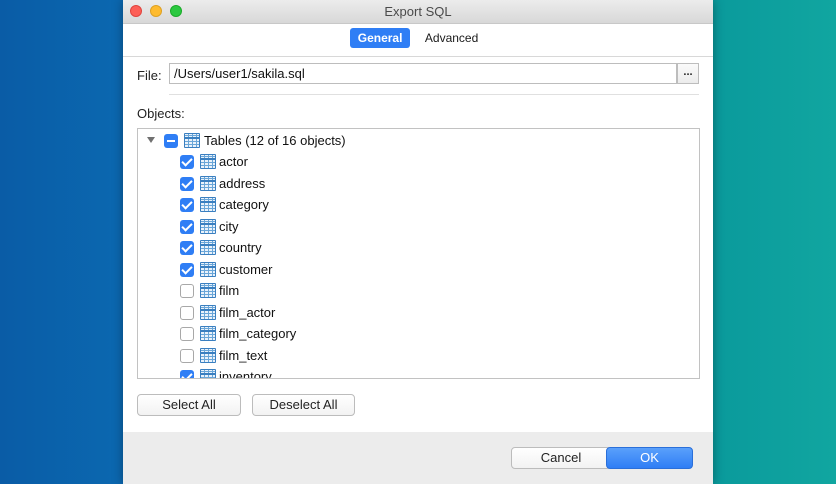  Describe the element at coordinates (229, 226) in the screenshot. I see `table-name: city` at that location.